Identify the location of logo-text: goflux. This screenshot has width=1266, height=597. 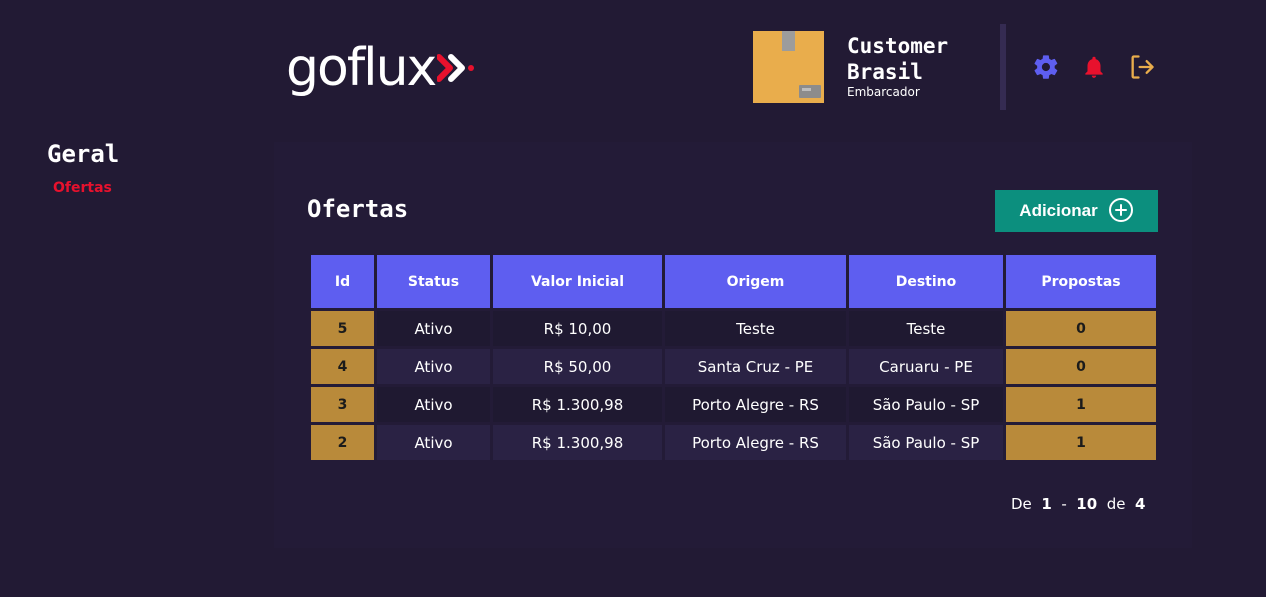
(361, 68).